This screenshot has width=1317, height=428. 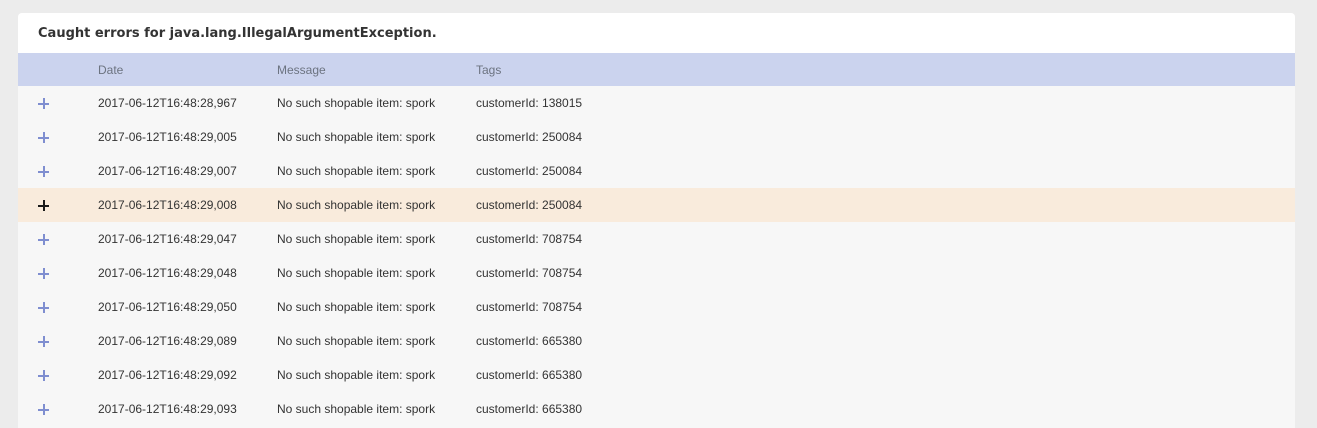 What do you see at coordinates (167, 171) in the screenshot?
I see `row-date: 2017-06-12T16:48:29,007` at bounding box center [167, 171].